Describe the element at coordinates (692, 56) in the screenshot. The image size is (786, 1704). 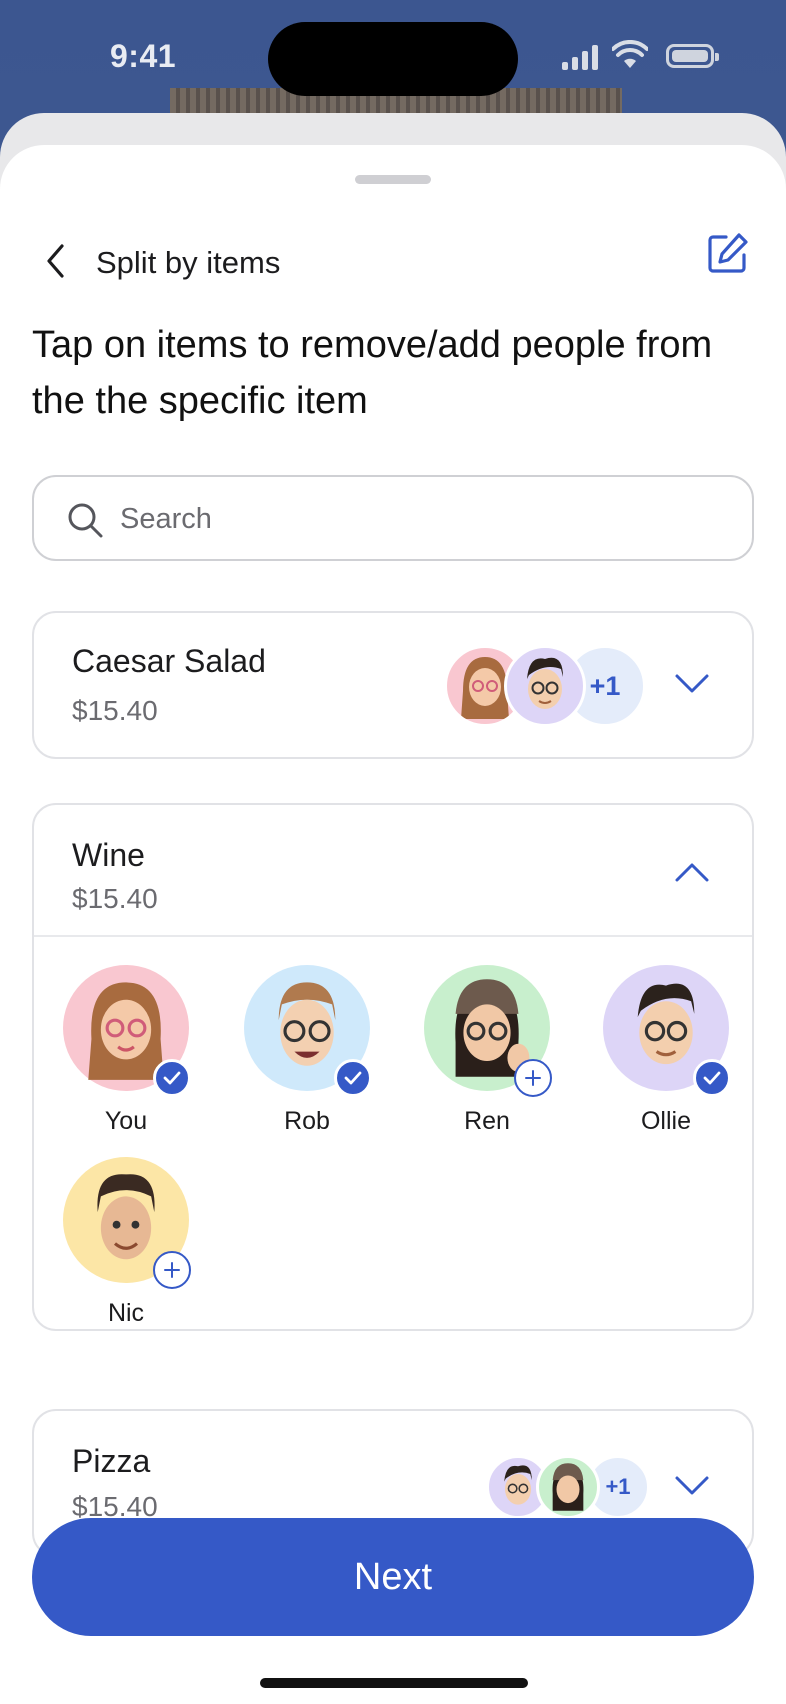
I see `battery-icon` at that location.